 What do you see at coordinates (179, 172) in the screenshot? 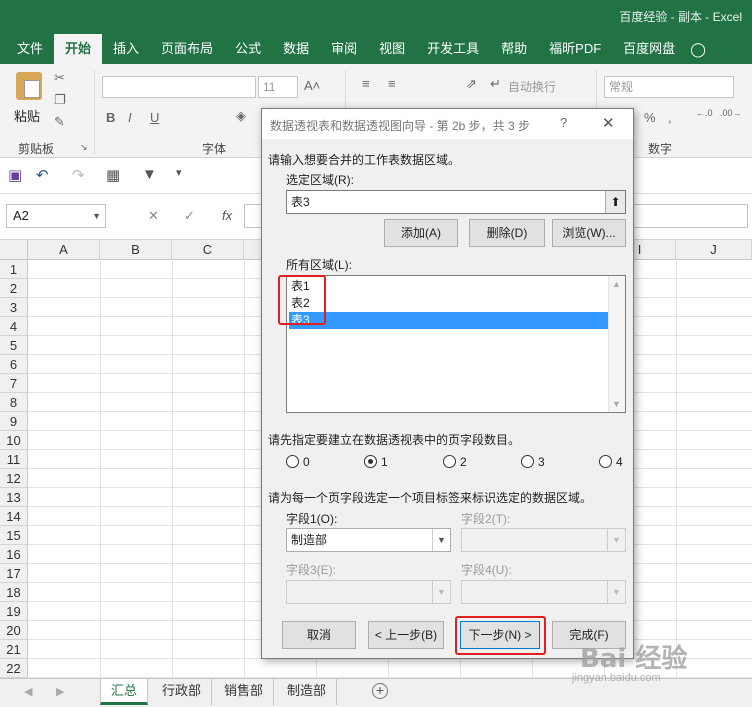
I see `customize-qat-icon: ▾` at bounding box center [179, 172].